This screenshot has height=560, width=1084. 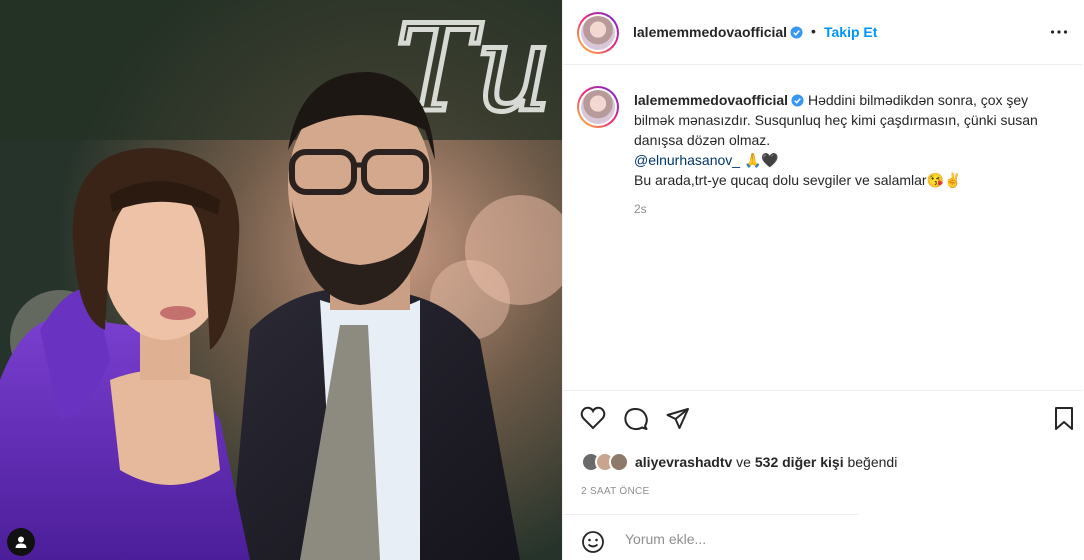 I want to click on author-avatar, so click(x=598, y=33).